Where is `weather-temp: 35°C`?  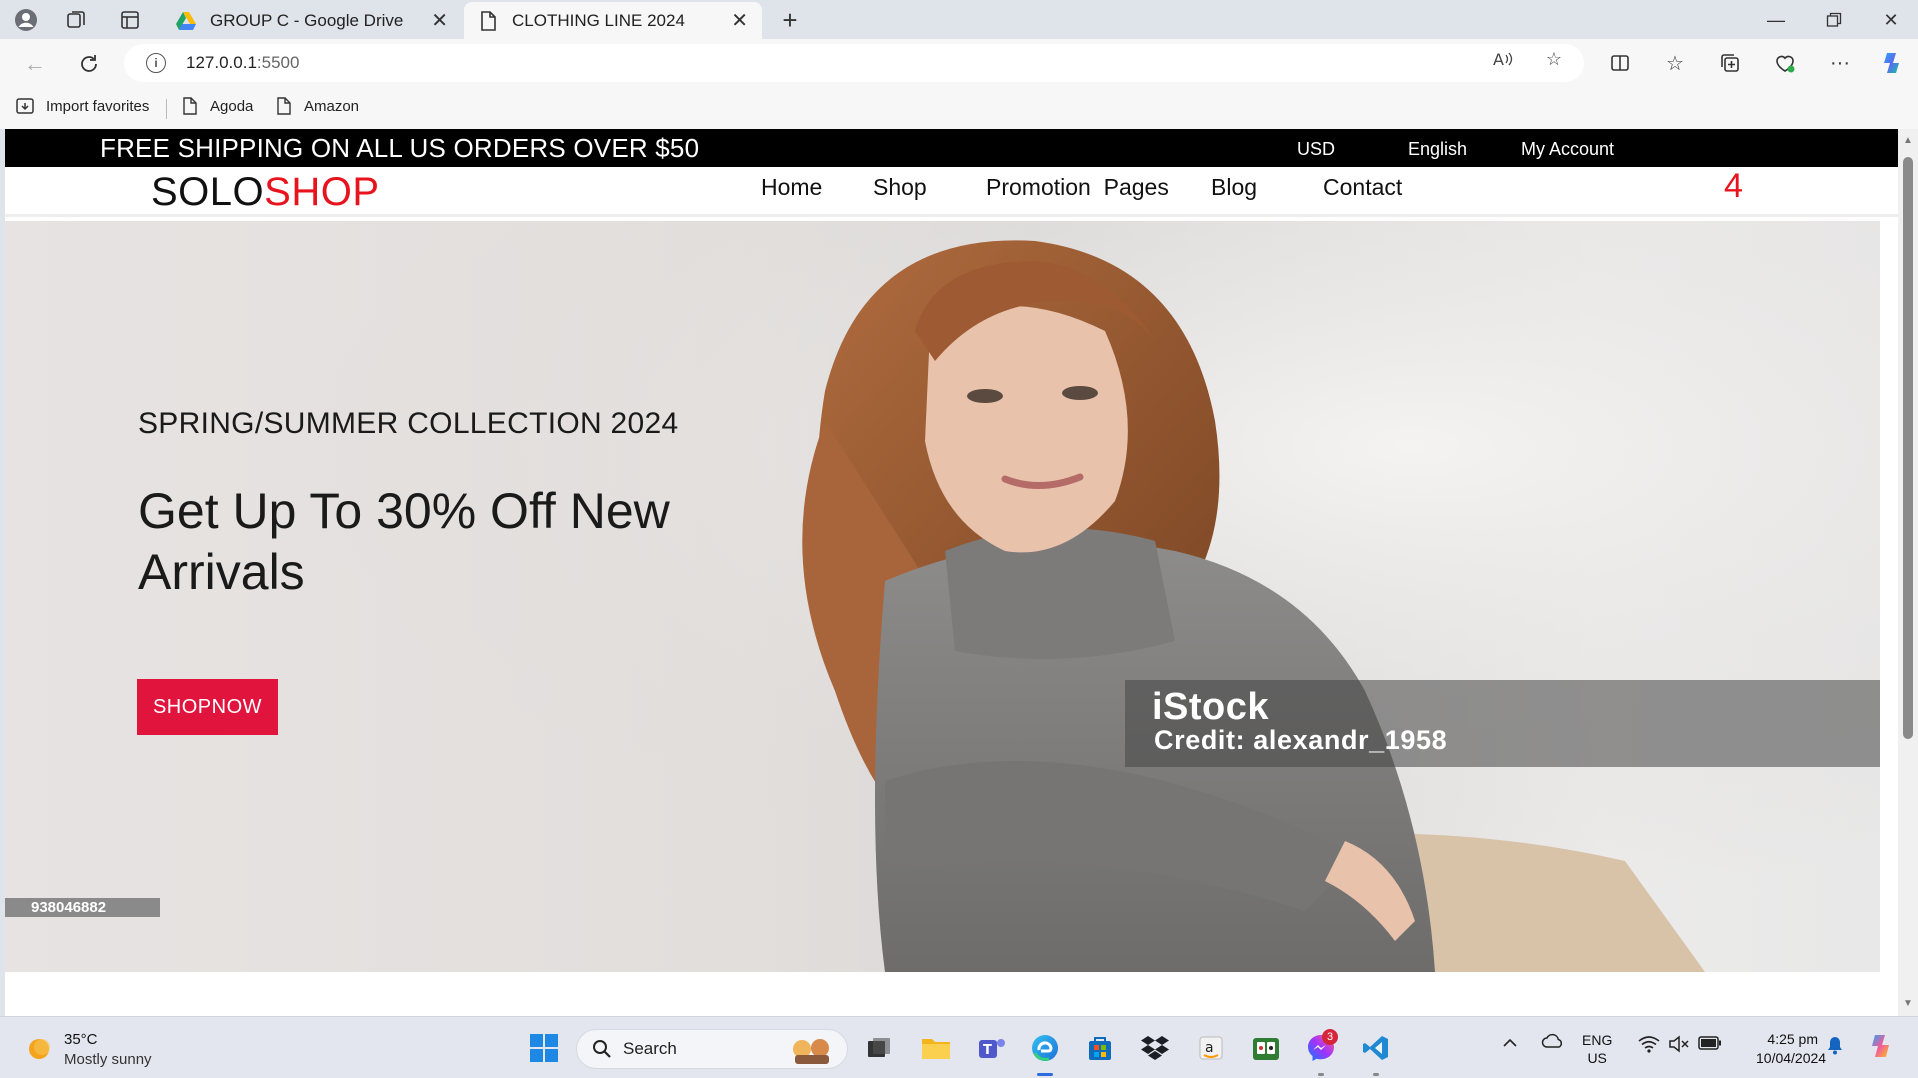
weather-temp: 35°C is located at coordinates (81, 1039).